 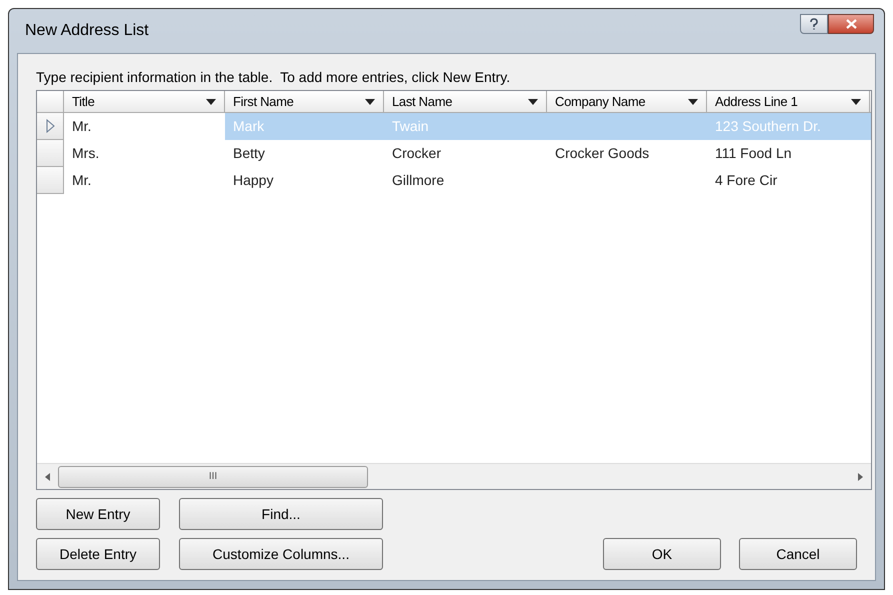 I want to click on table-cell: 111 Food Ln, so click(x=788, y=153).